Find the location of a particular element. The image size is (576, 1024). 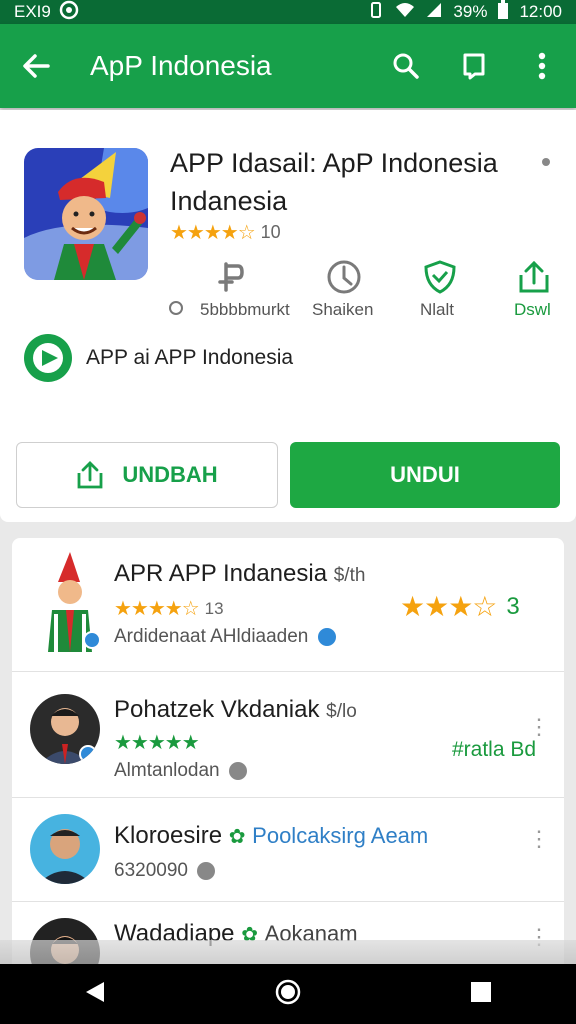

nav-recents-button is located at coordinates (481, 994).